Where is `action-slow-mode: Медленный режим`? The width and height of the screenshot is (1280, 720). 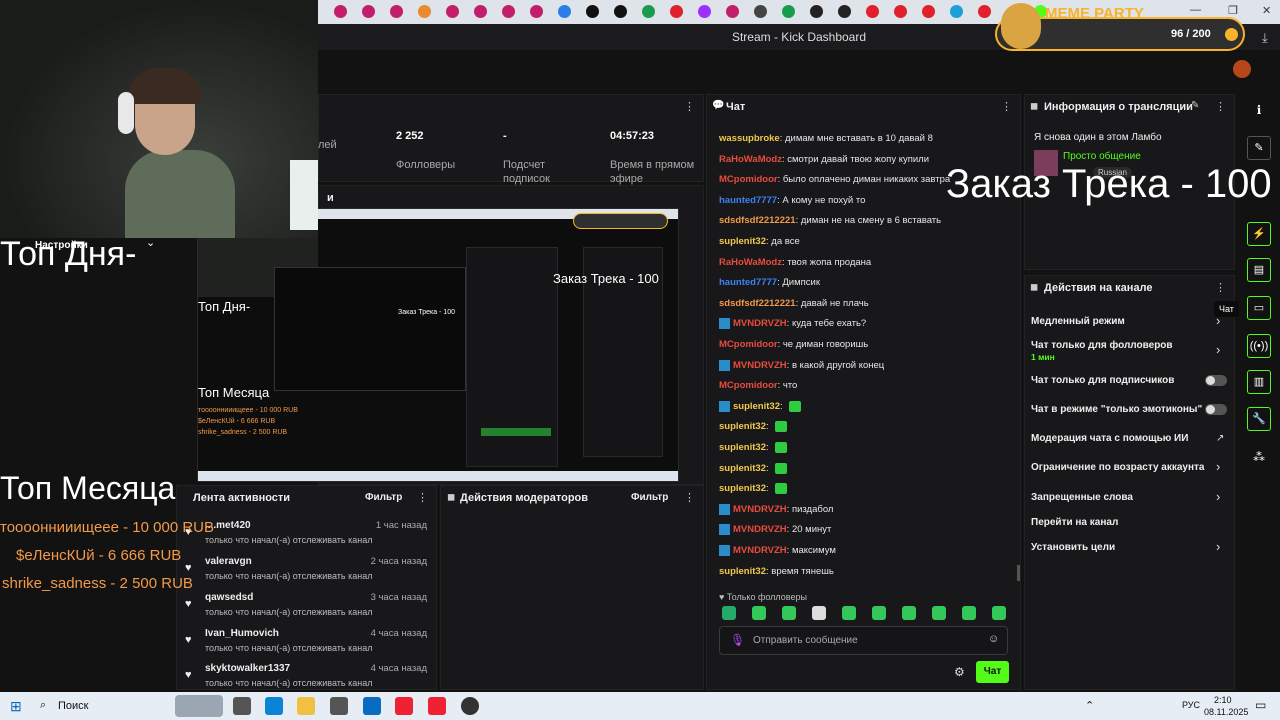 action-slow-mode: Медленный режим is located at coordinates (1078, 321).